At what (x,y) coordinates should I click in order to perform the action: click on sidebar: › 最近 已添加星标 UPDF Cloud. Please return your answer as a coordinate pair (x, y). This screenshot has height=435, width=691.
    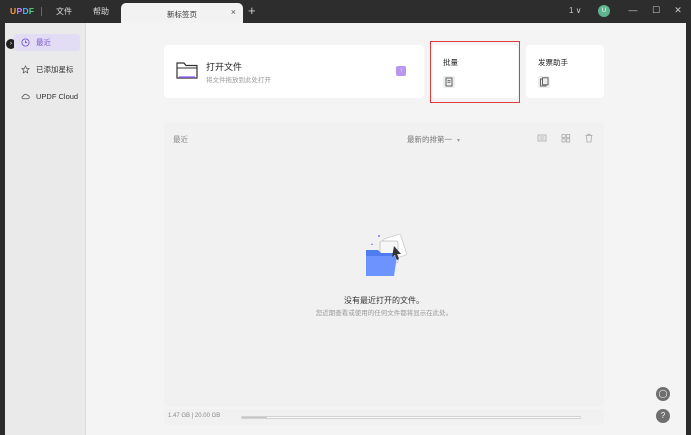
    Looking at the image, I should click on (45, 229).